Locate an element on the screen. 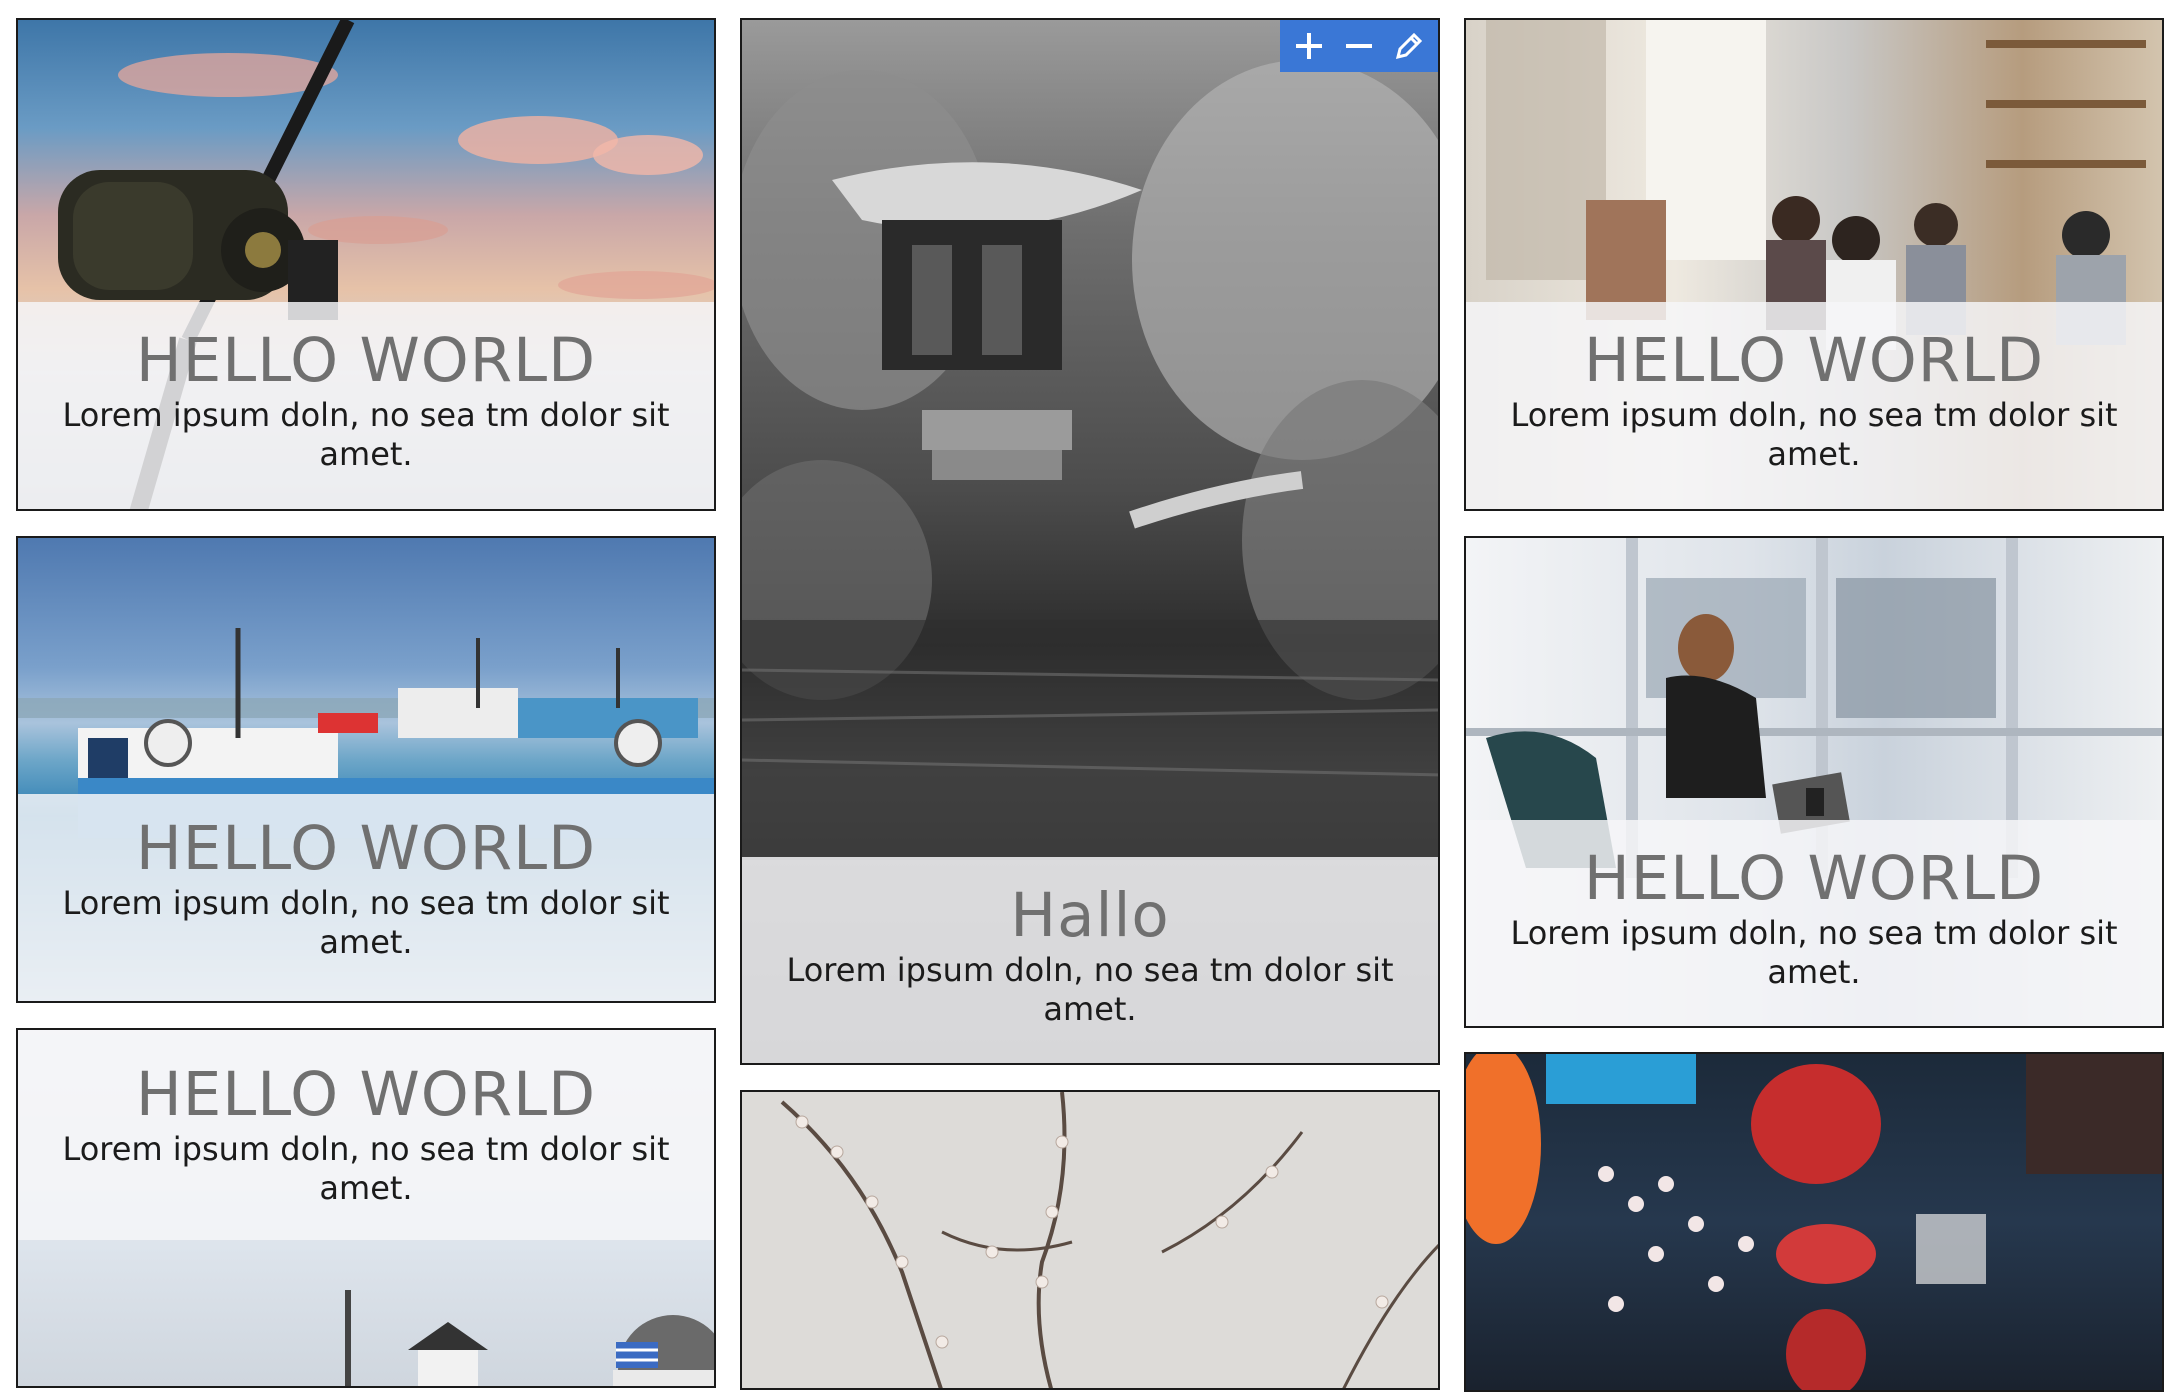 Image resolution: width=2178 pixels, height=1392 pixels. minus-icon is located at coordinates (1359, 46).